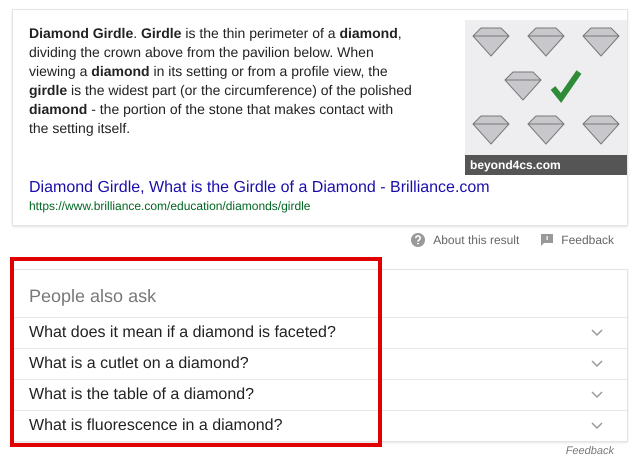 Image resolution: width=640 pixels, height=460 pixels. What do you see at coordinates (320, 332) in the screenshot?
I see `question-item: What does it mean if a diamond is faceted?` at bounding box center [320, 332].